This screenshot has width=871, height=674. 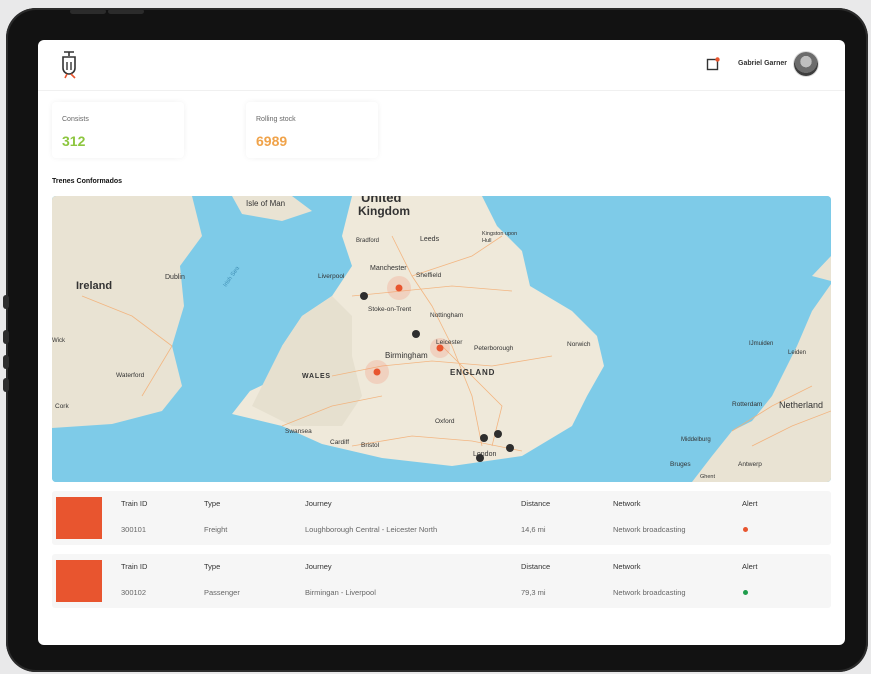 What do you see at coordinates (175, 277) in the screenshot?
I see `map-label: Dublin` at bounding box center [175, 277].